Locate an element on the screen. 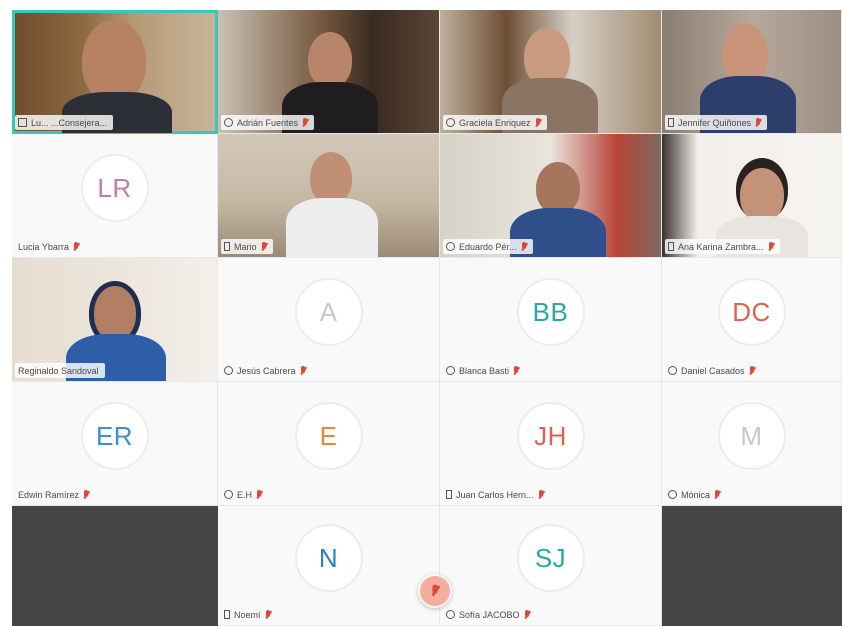 Image resolution: width=842 pixels, height=626 pixels. participant-name-tag: Graciela Enriquez is located at coordinates (495, 122).